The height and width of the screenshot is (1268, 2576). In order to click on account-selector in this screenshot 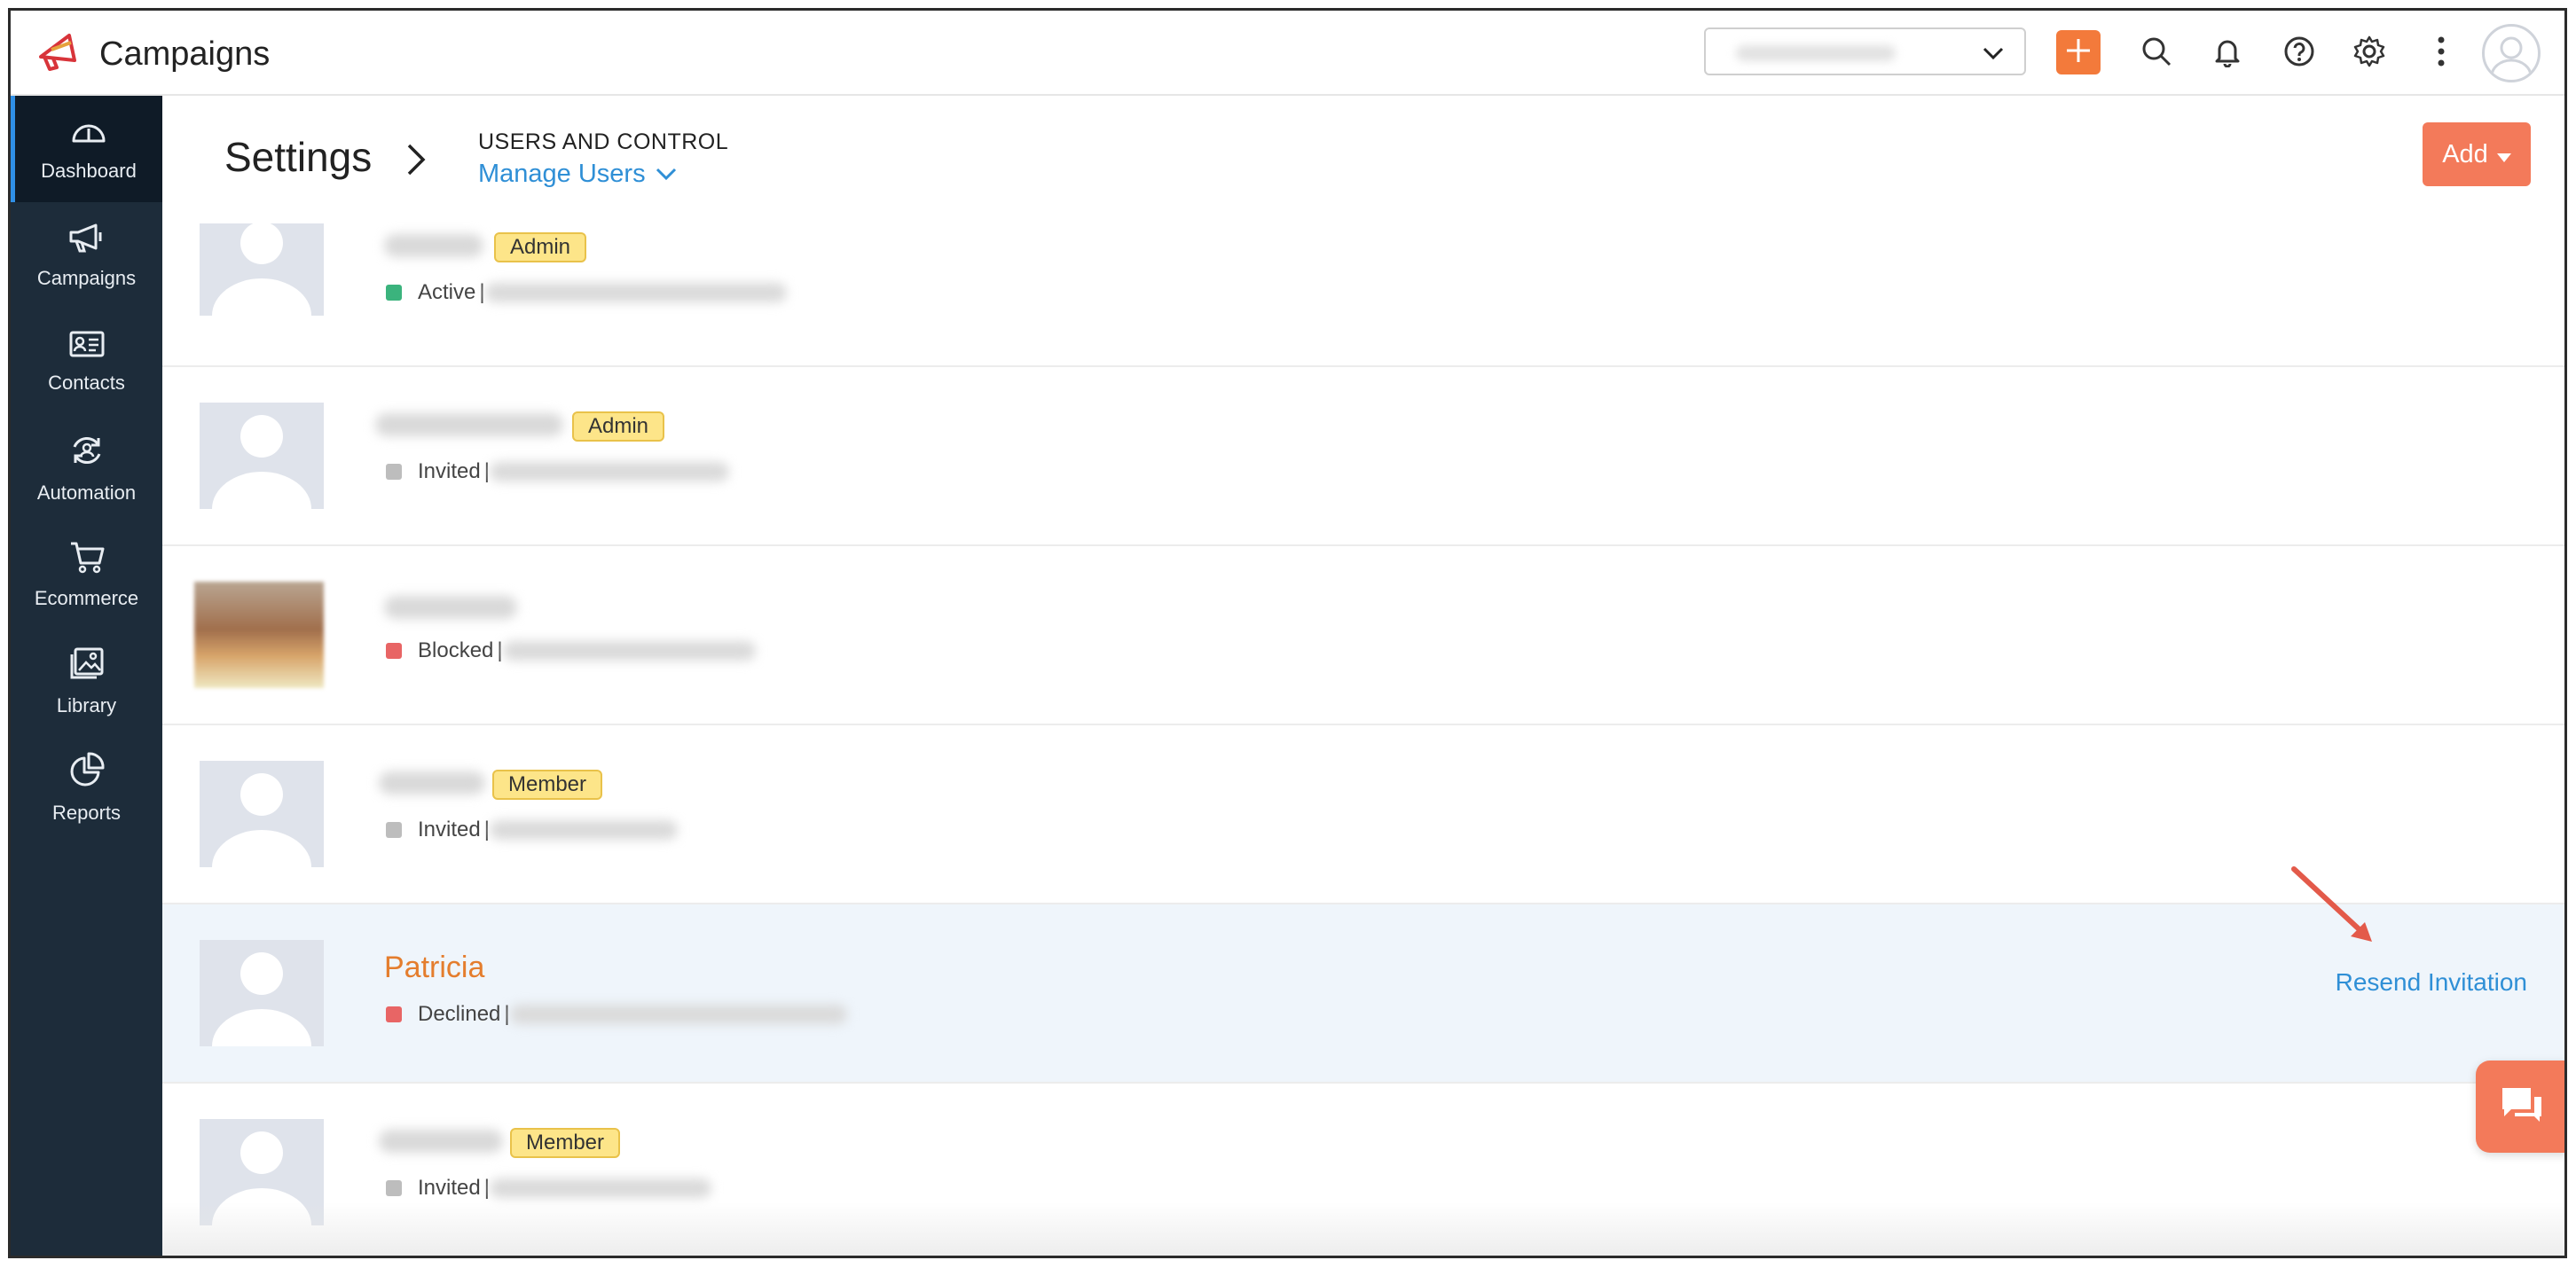, I will do `click(1865, 51)`.